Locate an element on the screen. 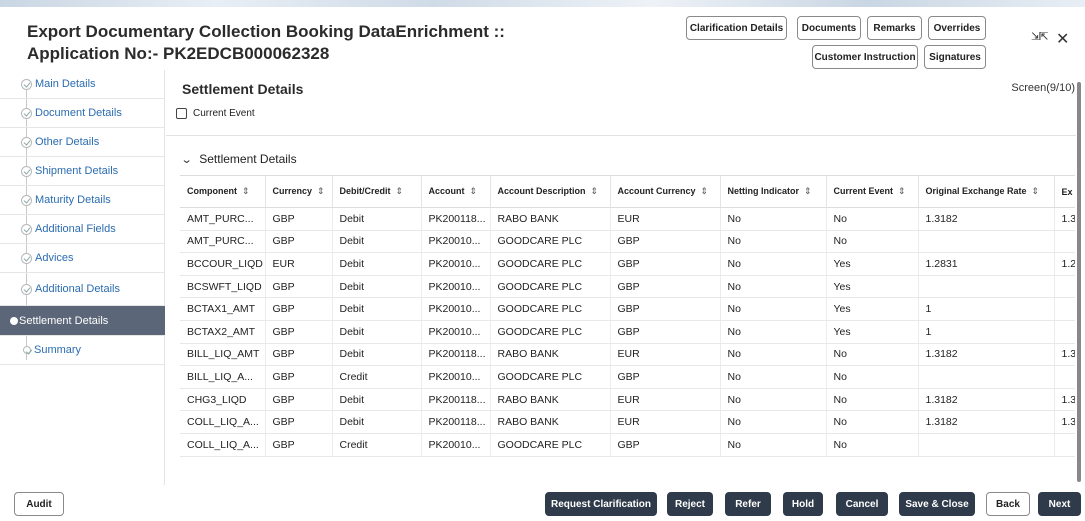  column-header-account: Account ⇕ is located at coordinates (456, 191).